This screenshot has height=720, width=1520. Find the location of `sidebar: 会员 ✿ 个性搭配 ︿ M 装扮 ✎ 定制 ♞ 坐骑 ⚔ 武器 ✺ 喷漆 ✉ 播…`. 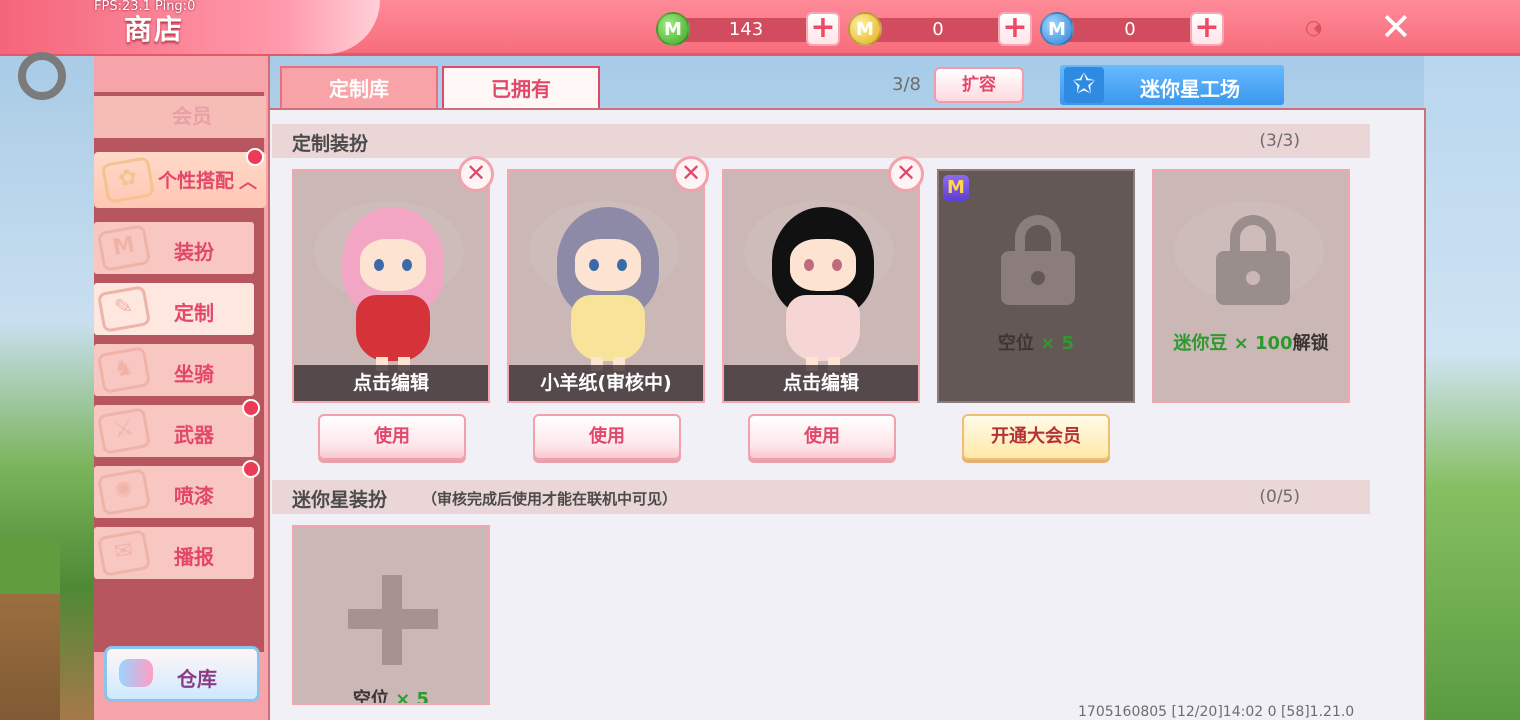

sidebar: 会员 ✿ 个性搭配 ︿ M 装扮 ✎ 定制 ♞ 坐骑 ⚔ 武器 ✺ 喷漆 ✉ 播… is located at coordinates (182, 388).